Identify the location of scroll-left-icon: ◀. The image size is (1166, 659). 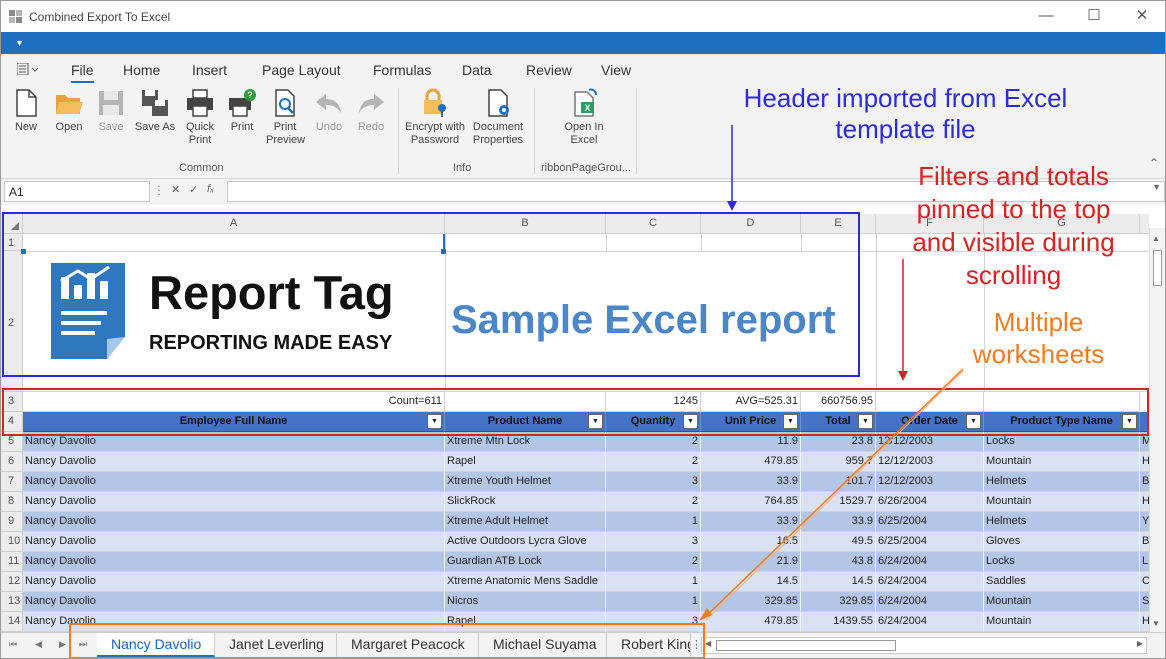
(708, 643).